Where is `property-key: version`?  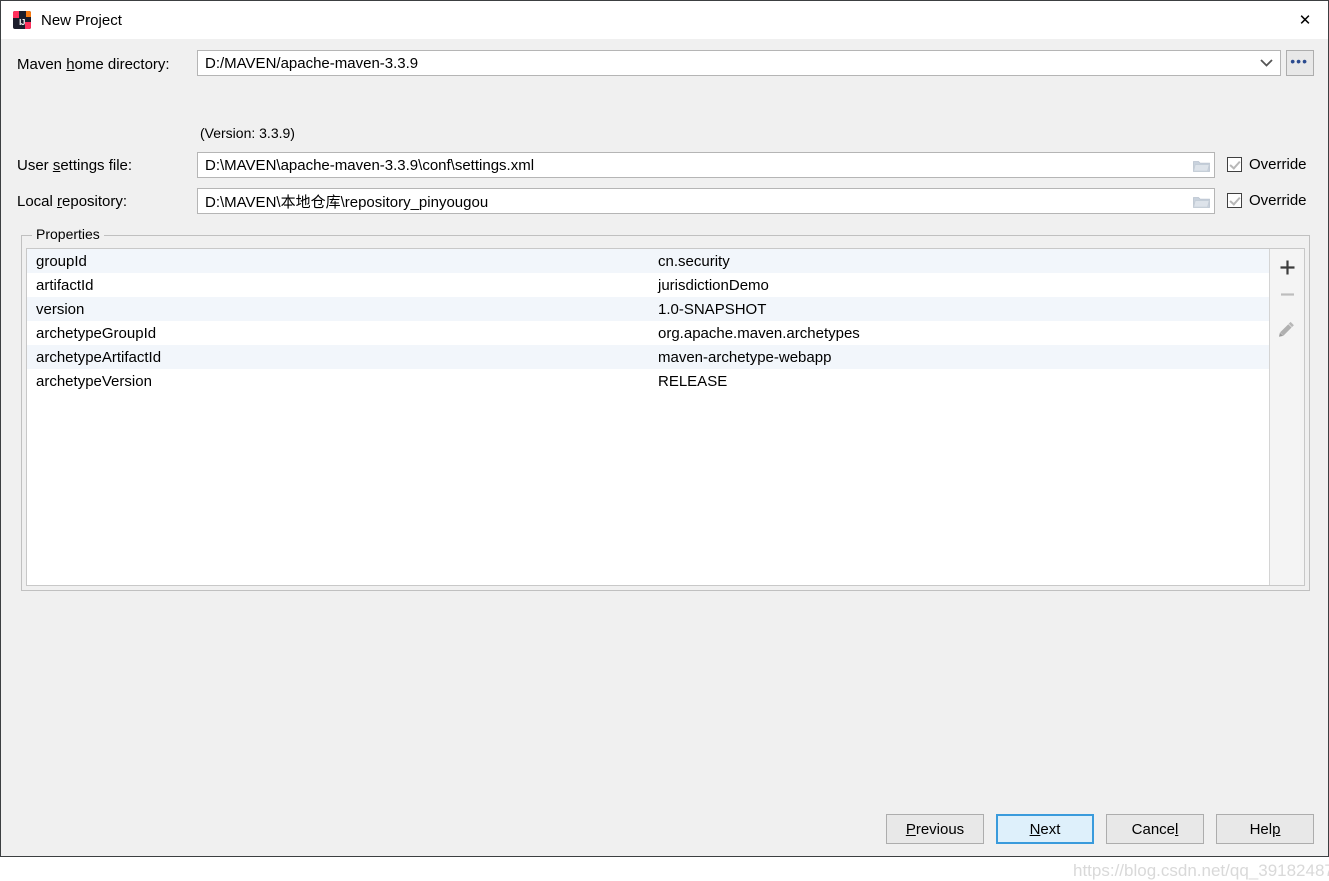 property-key: version is located at coordinates (60, 309).